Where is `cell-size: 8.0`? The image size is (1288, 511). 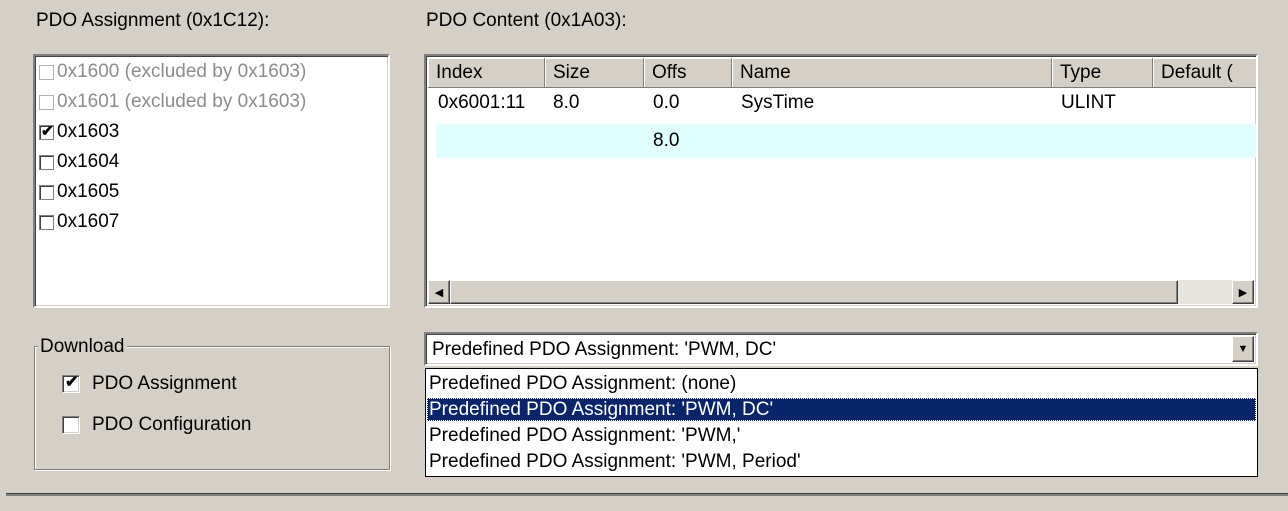
cell-size: 8.0 is located at coordinates (566, 102).